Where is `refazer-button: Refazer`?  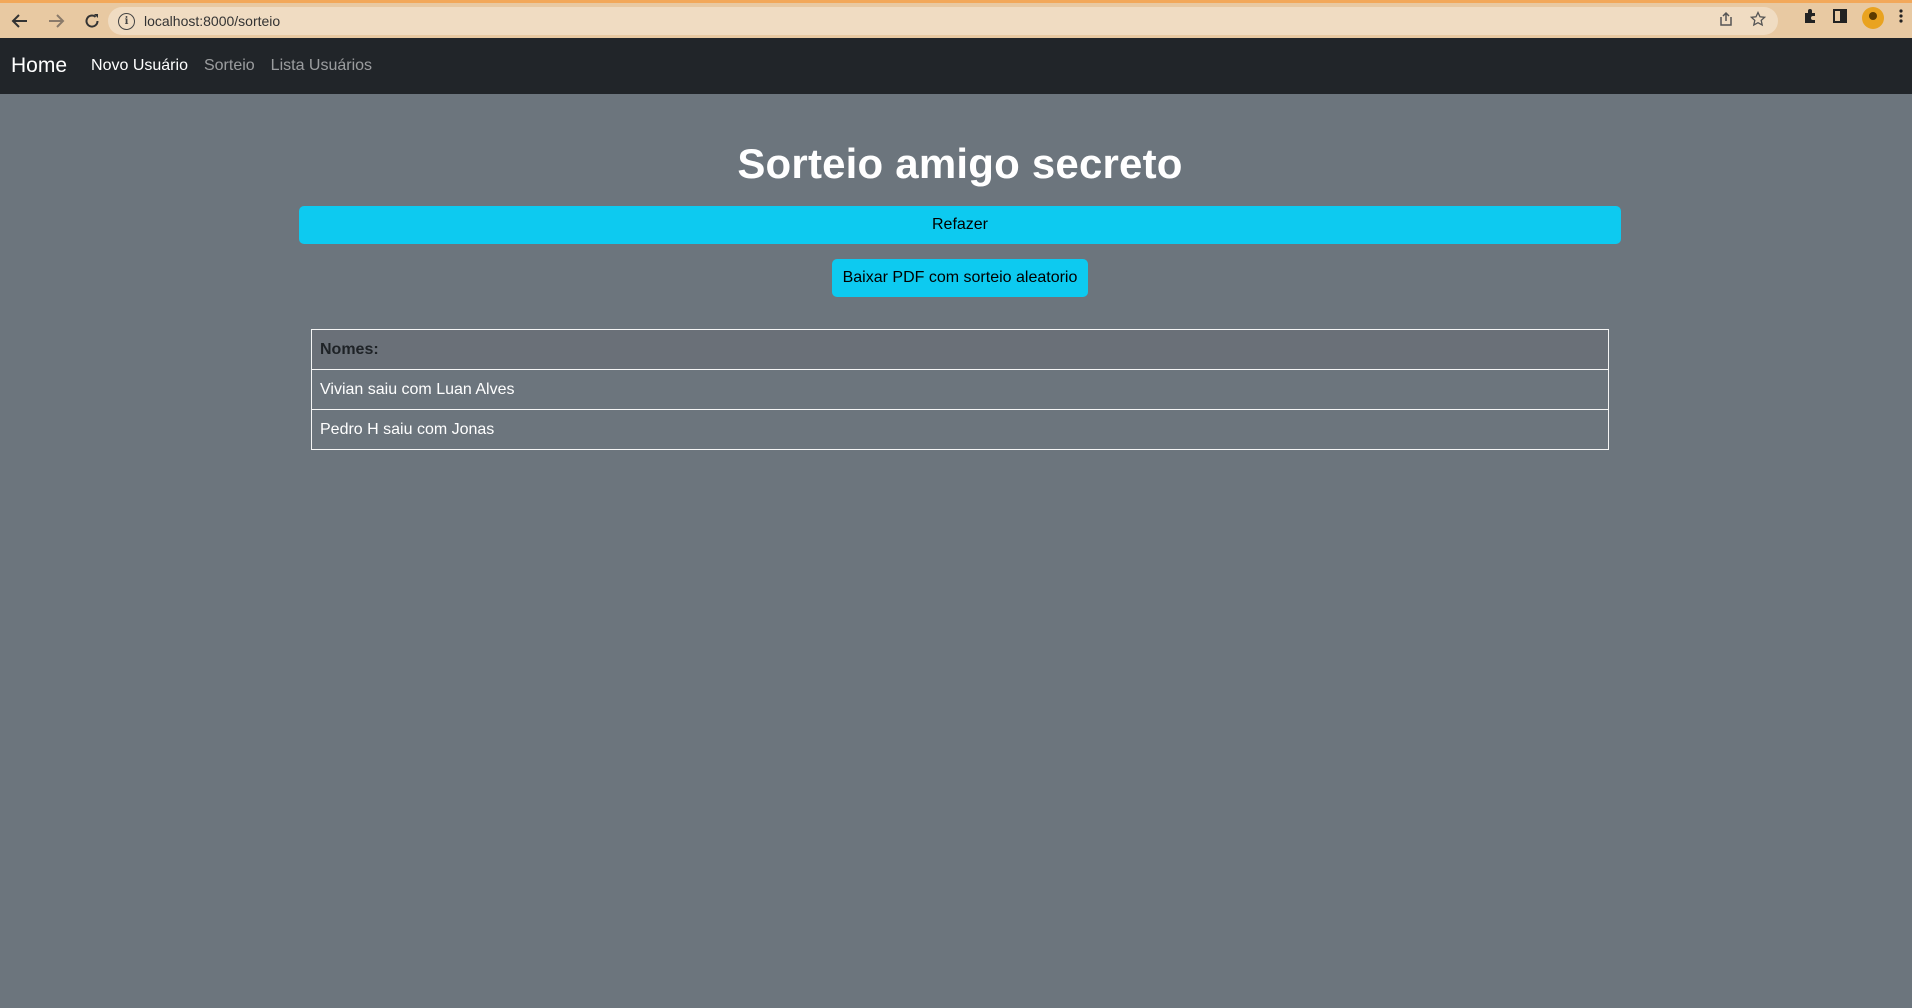 refazer-button: Refazer is located at coordinates (960, 225).